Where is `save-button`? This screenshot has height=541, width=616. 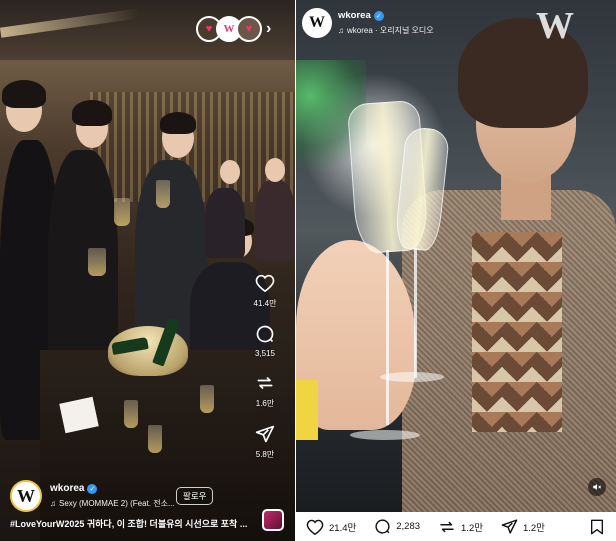
save-button is located at coordinates (597, 529).